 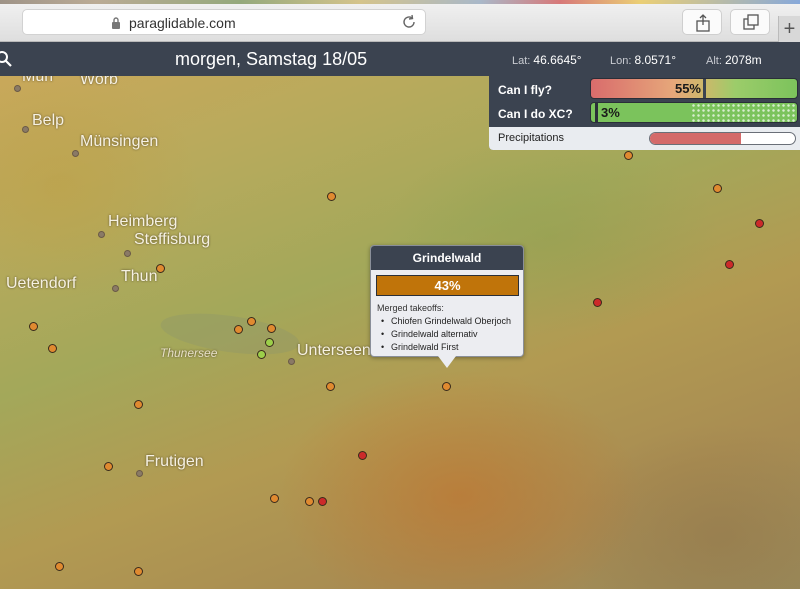 I want to click on tab-color-strip, so click(x=400, y=2).